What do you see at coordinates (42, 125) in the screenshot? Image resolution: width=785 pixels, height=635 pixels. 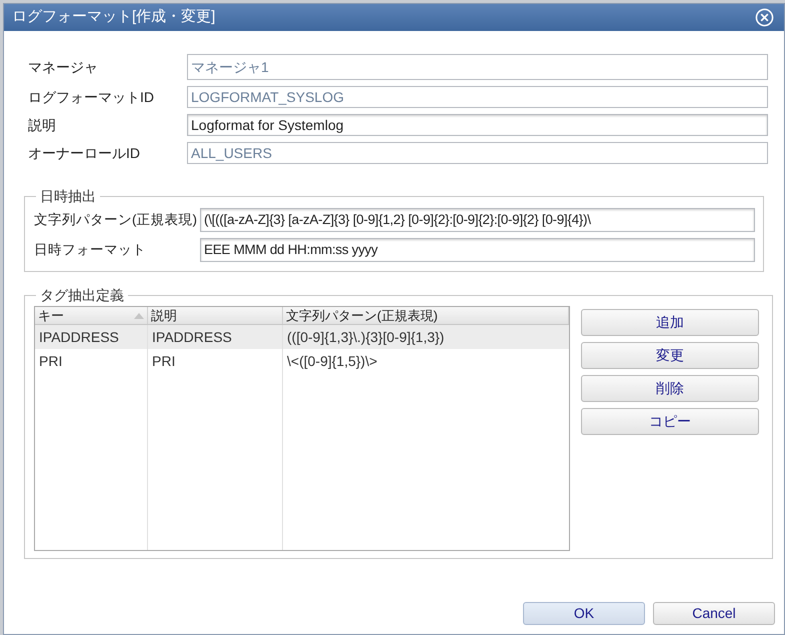 I see `field-label: 説明` at bounding box center [42, 125].